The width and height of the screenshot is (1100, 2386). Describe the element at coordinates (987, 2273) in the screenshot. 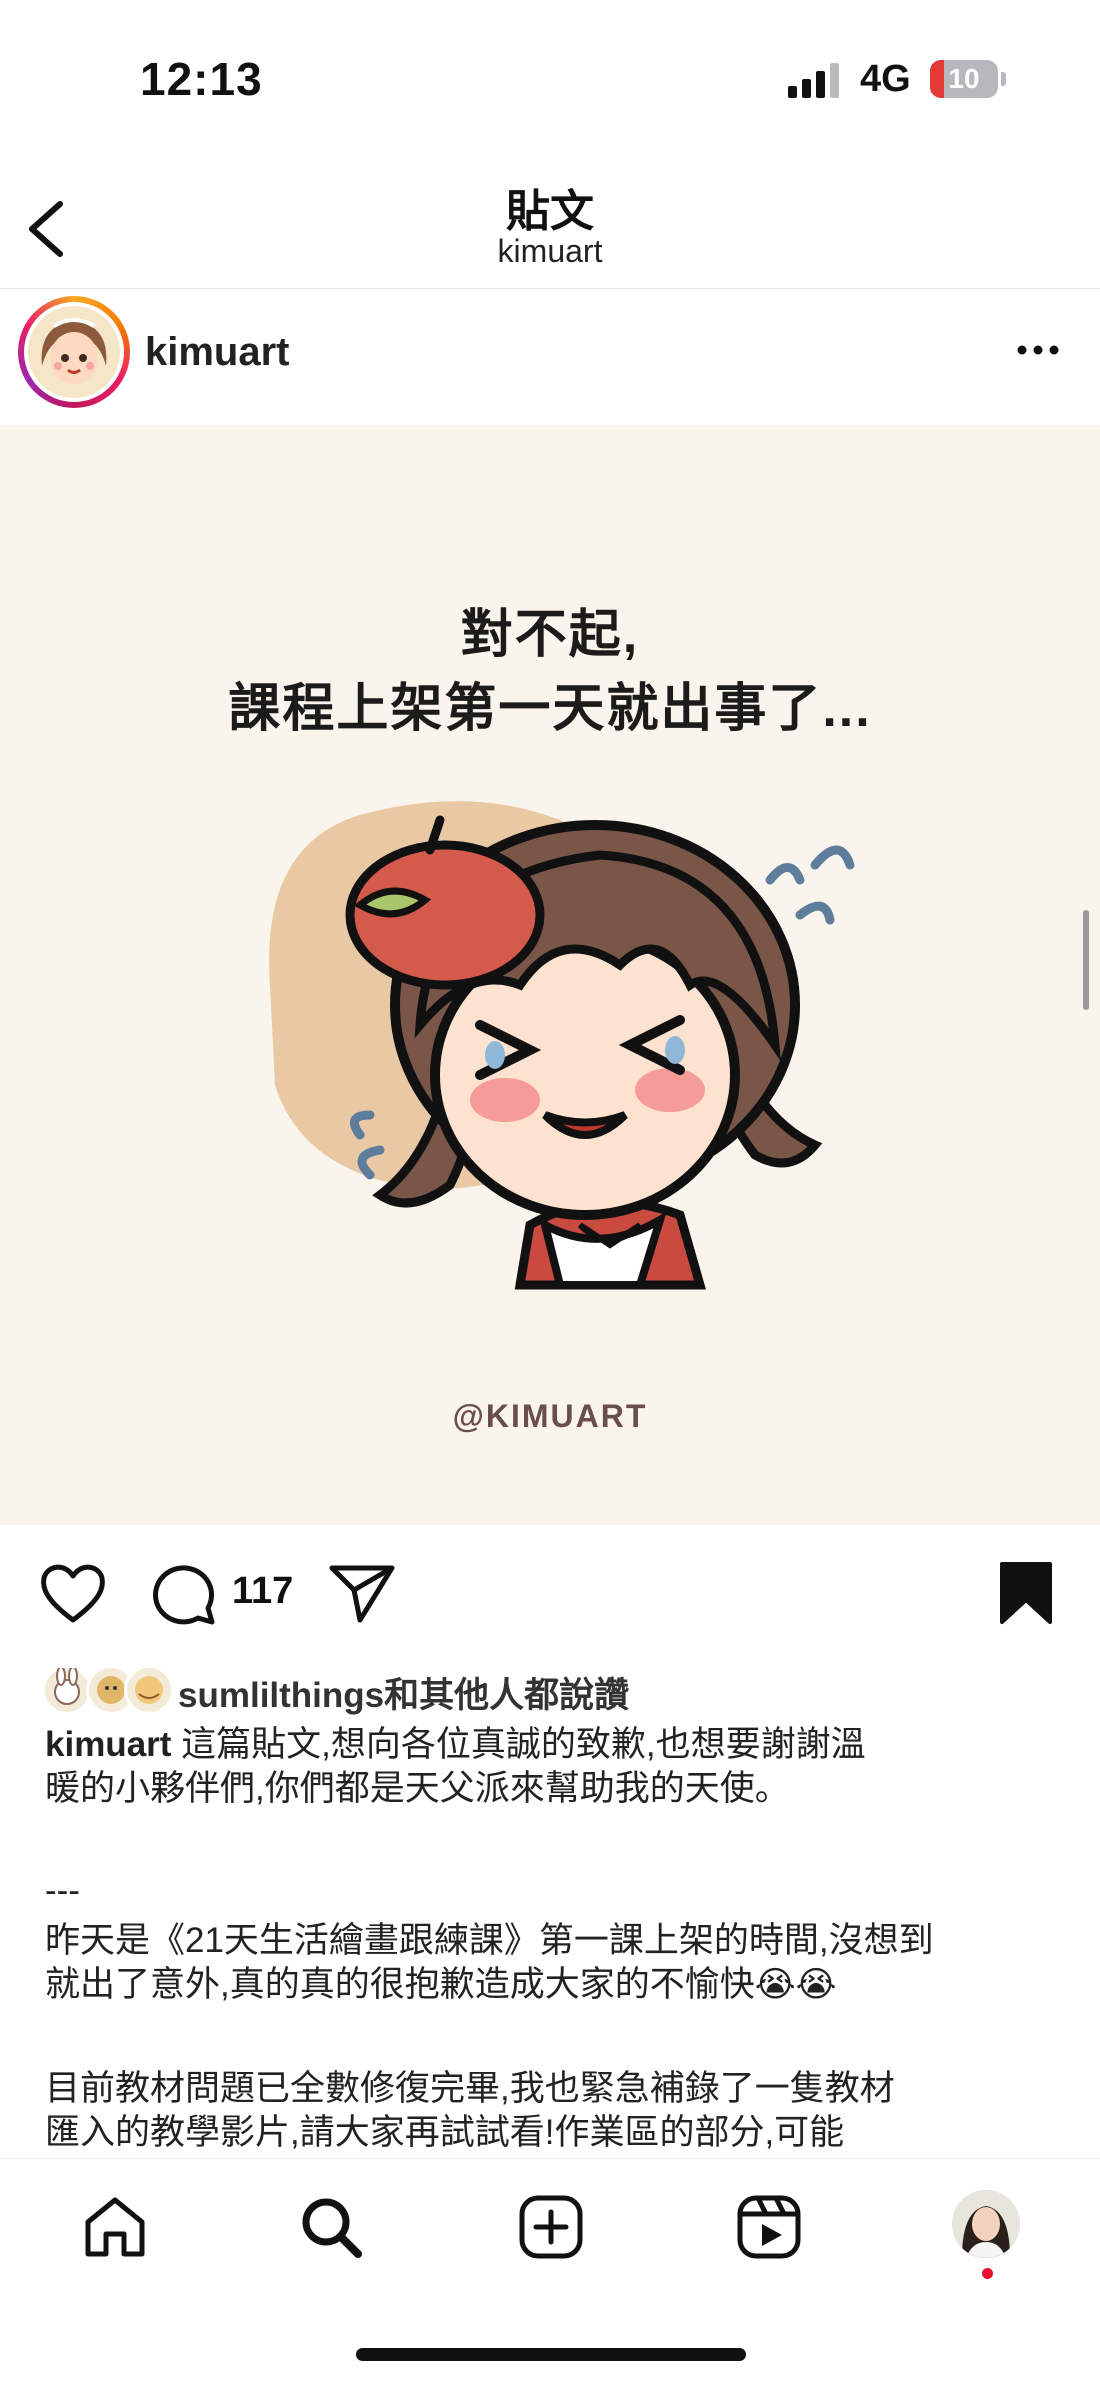

I see `notification-dot` at that location.